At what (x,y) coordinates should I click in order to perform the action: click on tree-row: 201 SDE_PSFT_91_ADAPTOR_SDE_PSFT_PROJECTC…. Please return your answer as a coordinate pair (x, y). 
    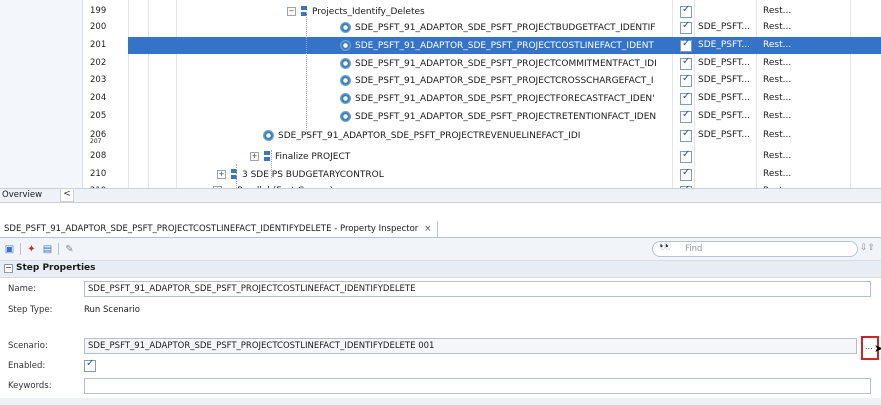
    Looking at the image, I should click on (440, 45).